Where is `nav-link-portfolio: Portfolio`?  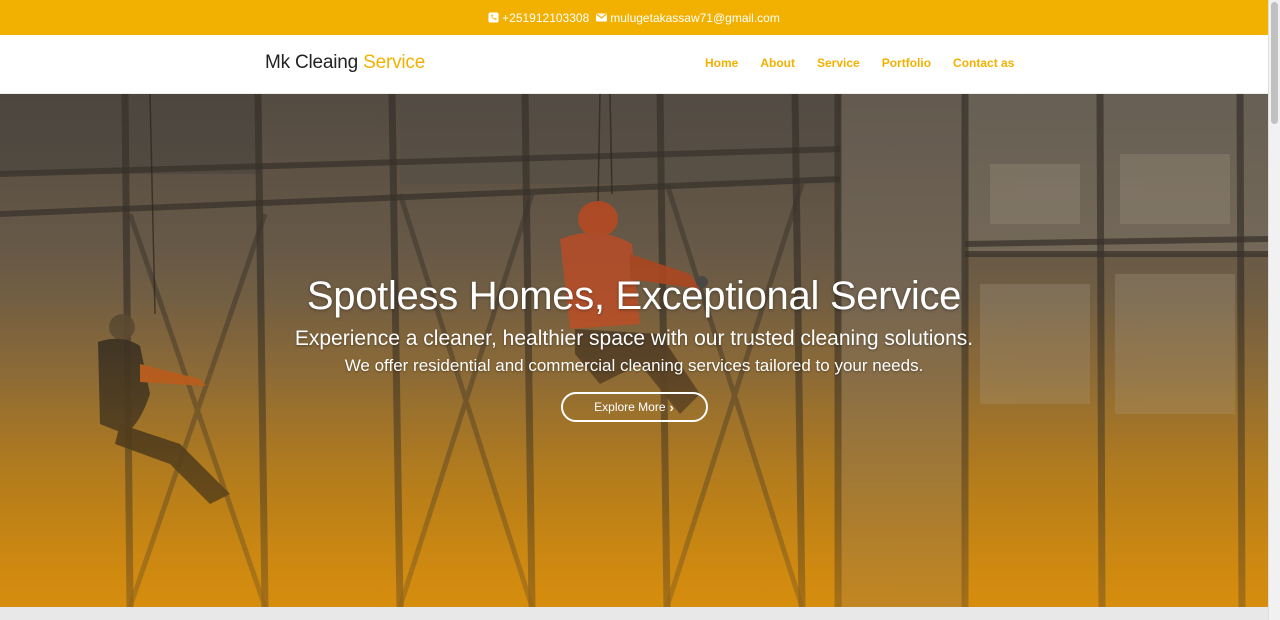 nav-link-portfolio: Portfolio is located at coordinates (906, 63).